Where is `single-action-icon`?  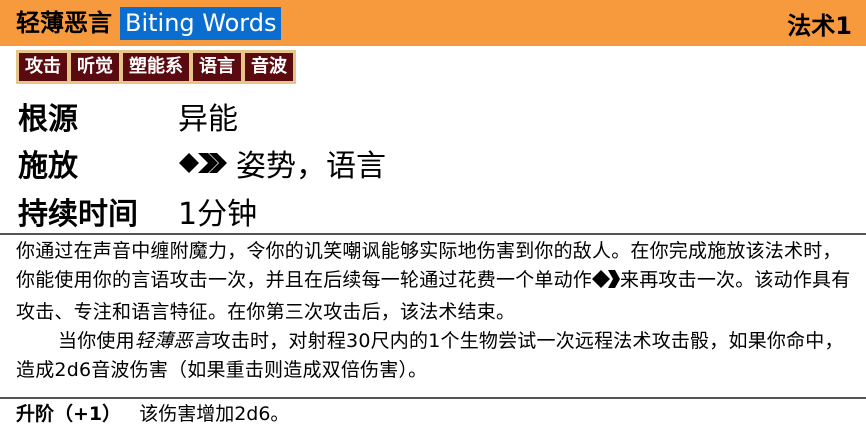 single-action-icon is located at coordinates (606, 283).